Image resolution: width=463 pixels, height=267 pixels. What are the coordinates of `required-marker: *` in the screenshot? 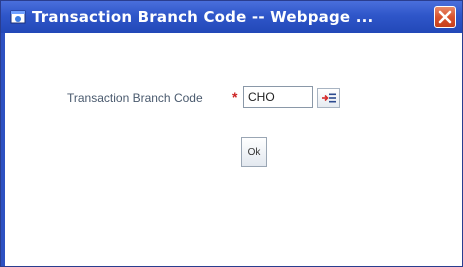 It's located at (235, 97).